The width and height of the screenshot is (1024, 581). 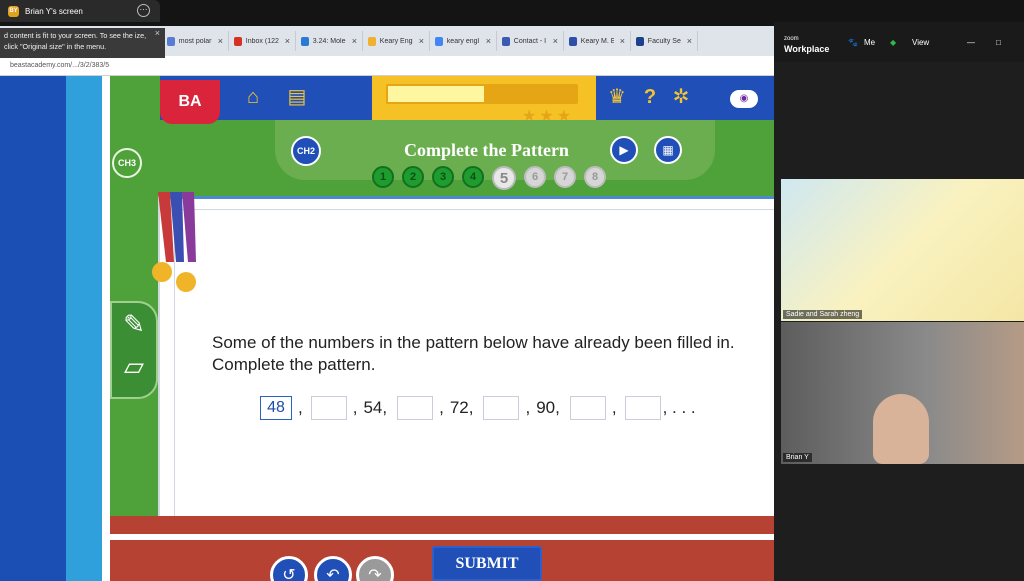 What do you see at coordinates (998, 42) in the screenshot?
I see `maximize-icon: □` at bounding box center [998, 42].